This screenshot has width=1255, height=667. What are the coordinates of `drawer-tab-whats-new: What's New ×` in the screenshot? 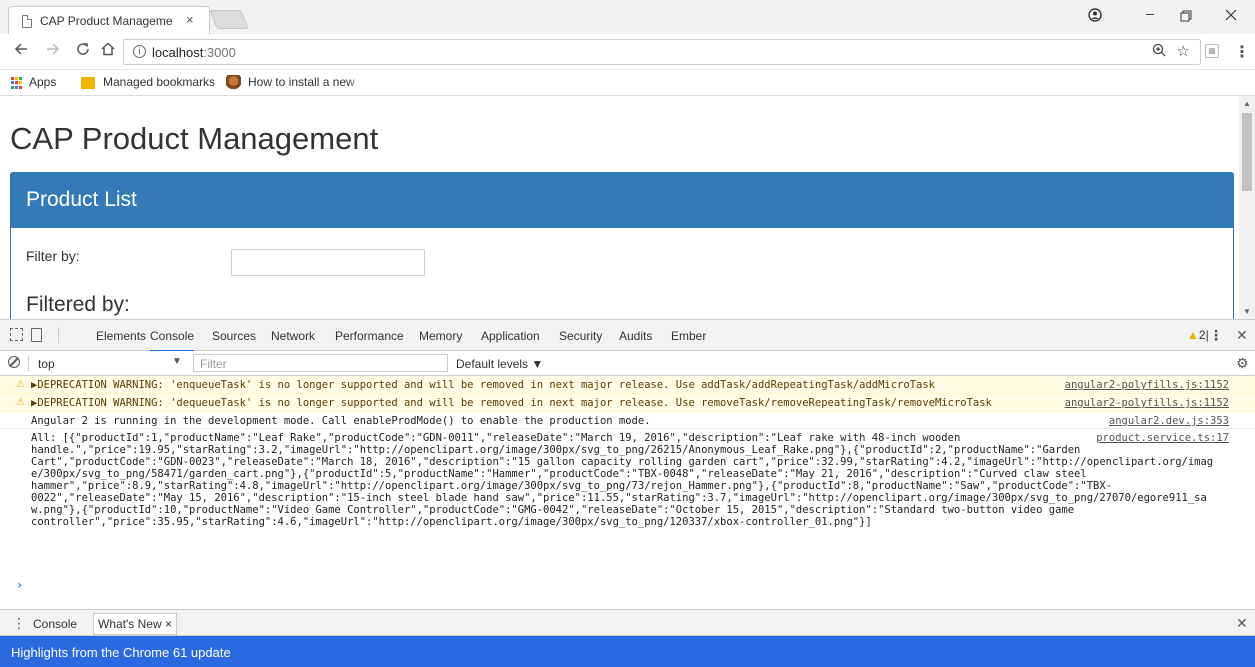 It's located at (135, 624).